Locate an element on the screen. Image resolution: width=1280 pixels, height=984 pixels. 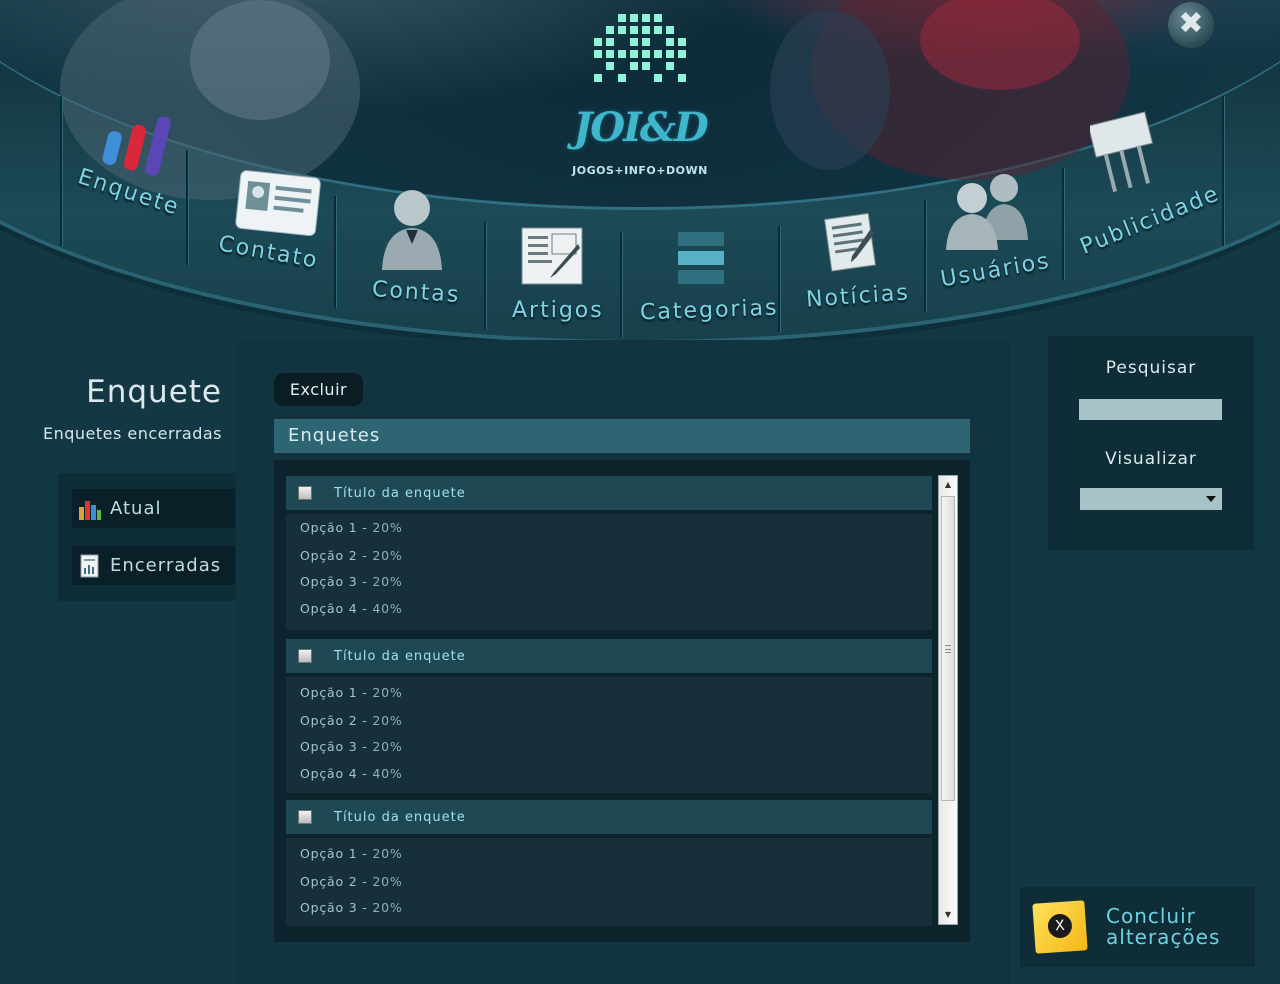
nav-item-categorias: Categorias is located at coordinates (705, 278).